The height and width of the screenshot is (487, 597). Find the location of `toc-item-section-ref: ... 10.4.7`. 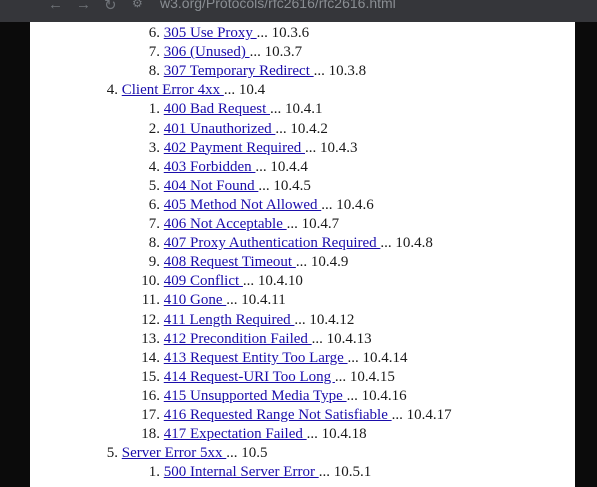

toc-item-section-ref: ... 10.4.7 is located at coordinates (313, 224).